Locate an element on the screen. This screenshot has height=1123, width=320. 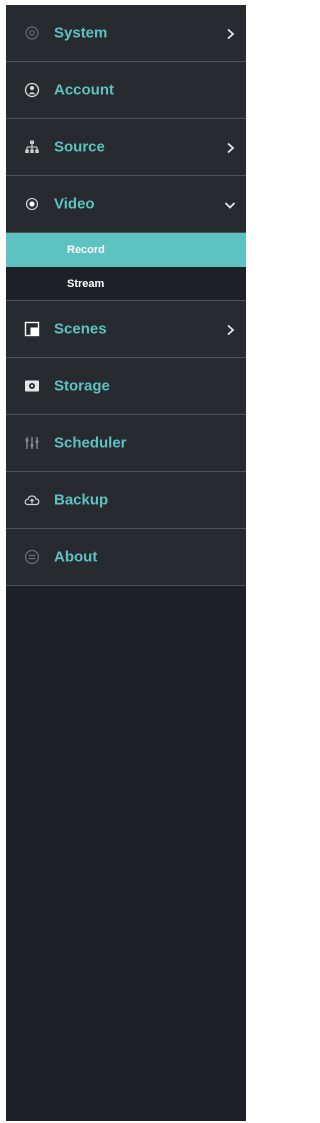
submenu-item-stream: Stream is located at coordinates (126, 284).